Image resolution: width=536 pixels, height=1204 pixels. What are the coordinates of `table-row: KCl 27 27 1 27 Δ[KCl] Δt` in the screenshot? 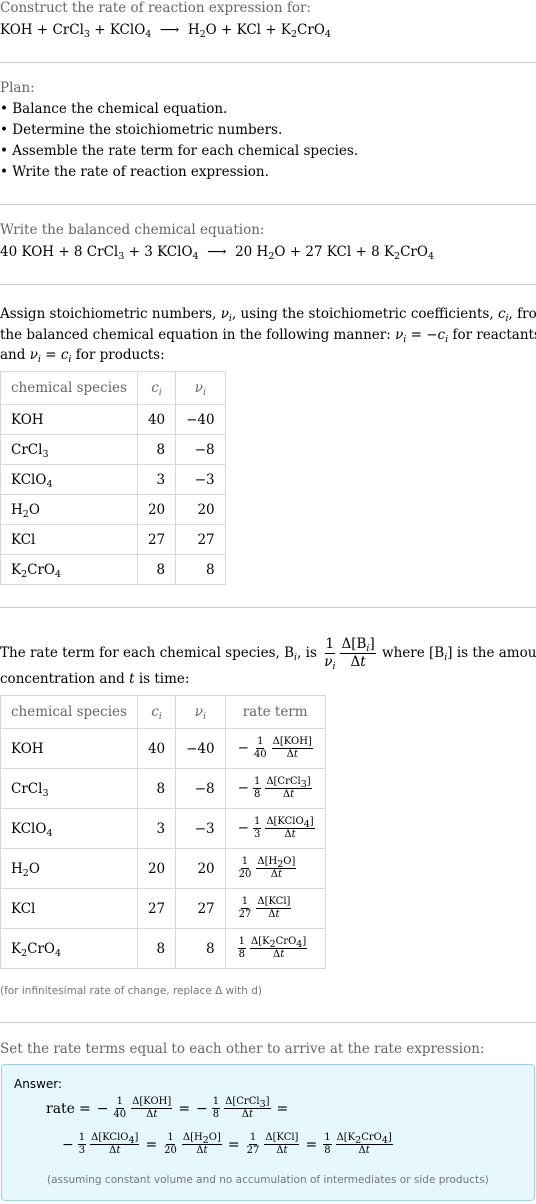 It's located at (163, 908).